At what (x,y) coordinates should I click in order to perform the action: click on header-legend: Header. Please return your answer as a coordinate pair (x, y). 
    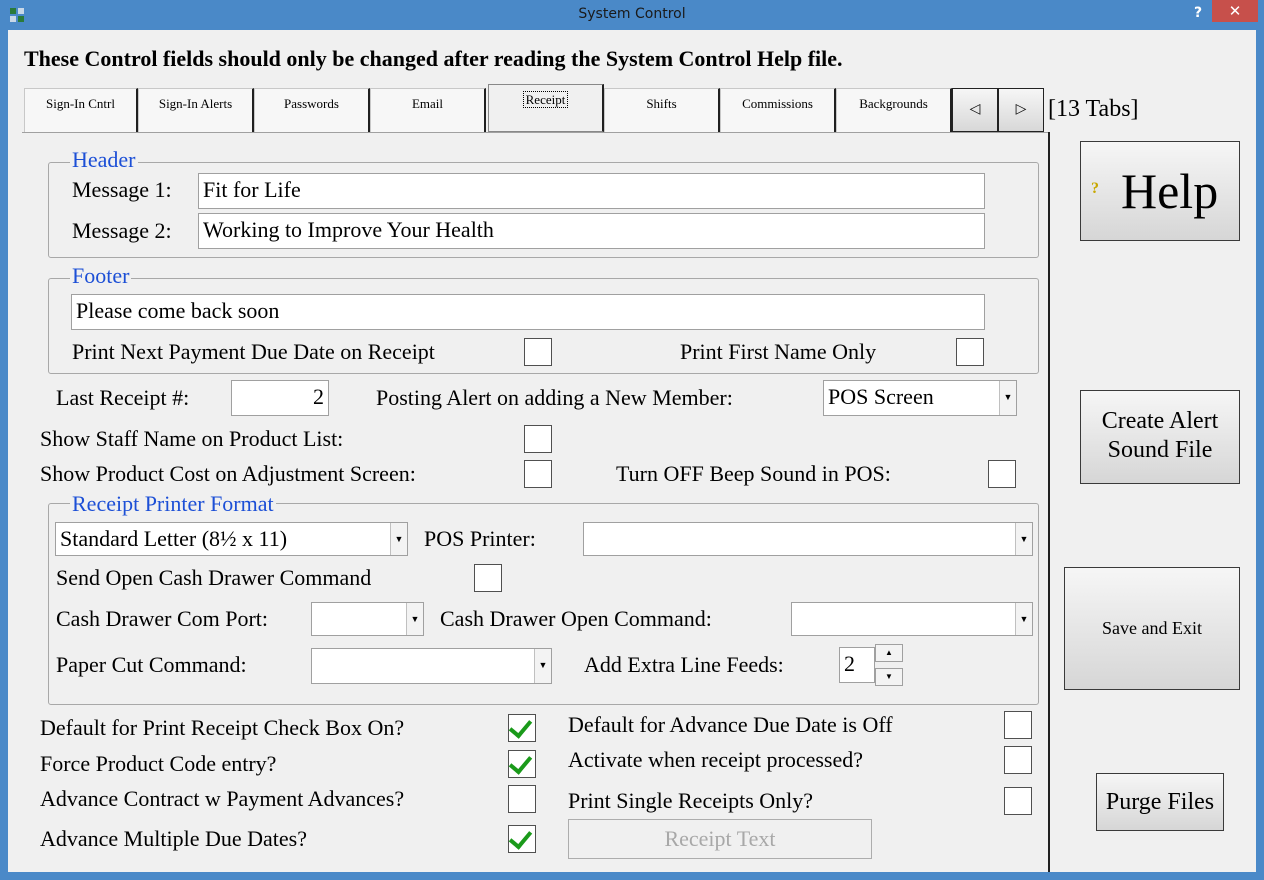
    Looking at the image, I should click on (104, 160).